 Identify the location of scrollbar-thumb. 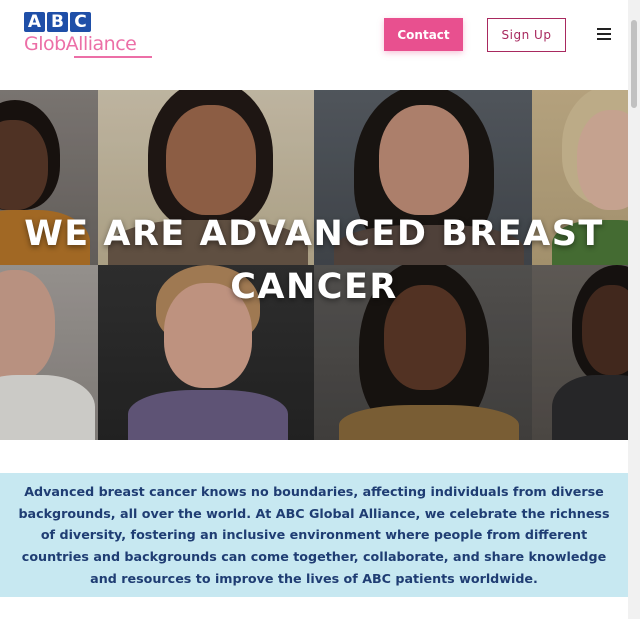
(634, 64).